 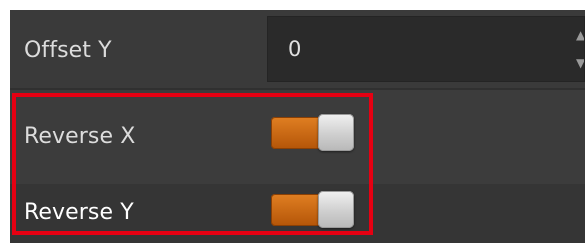 I want to click on reverse-y-toggle, so click(x=313, y=210).